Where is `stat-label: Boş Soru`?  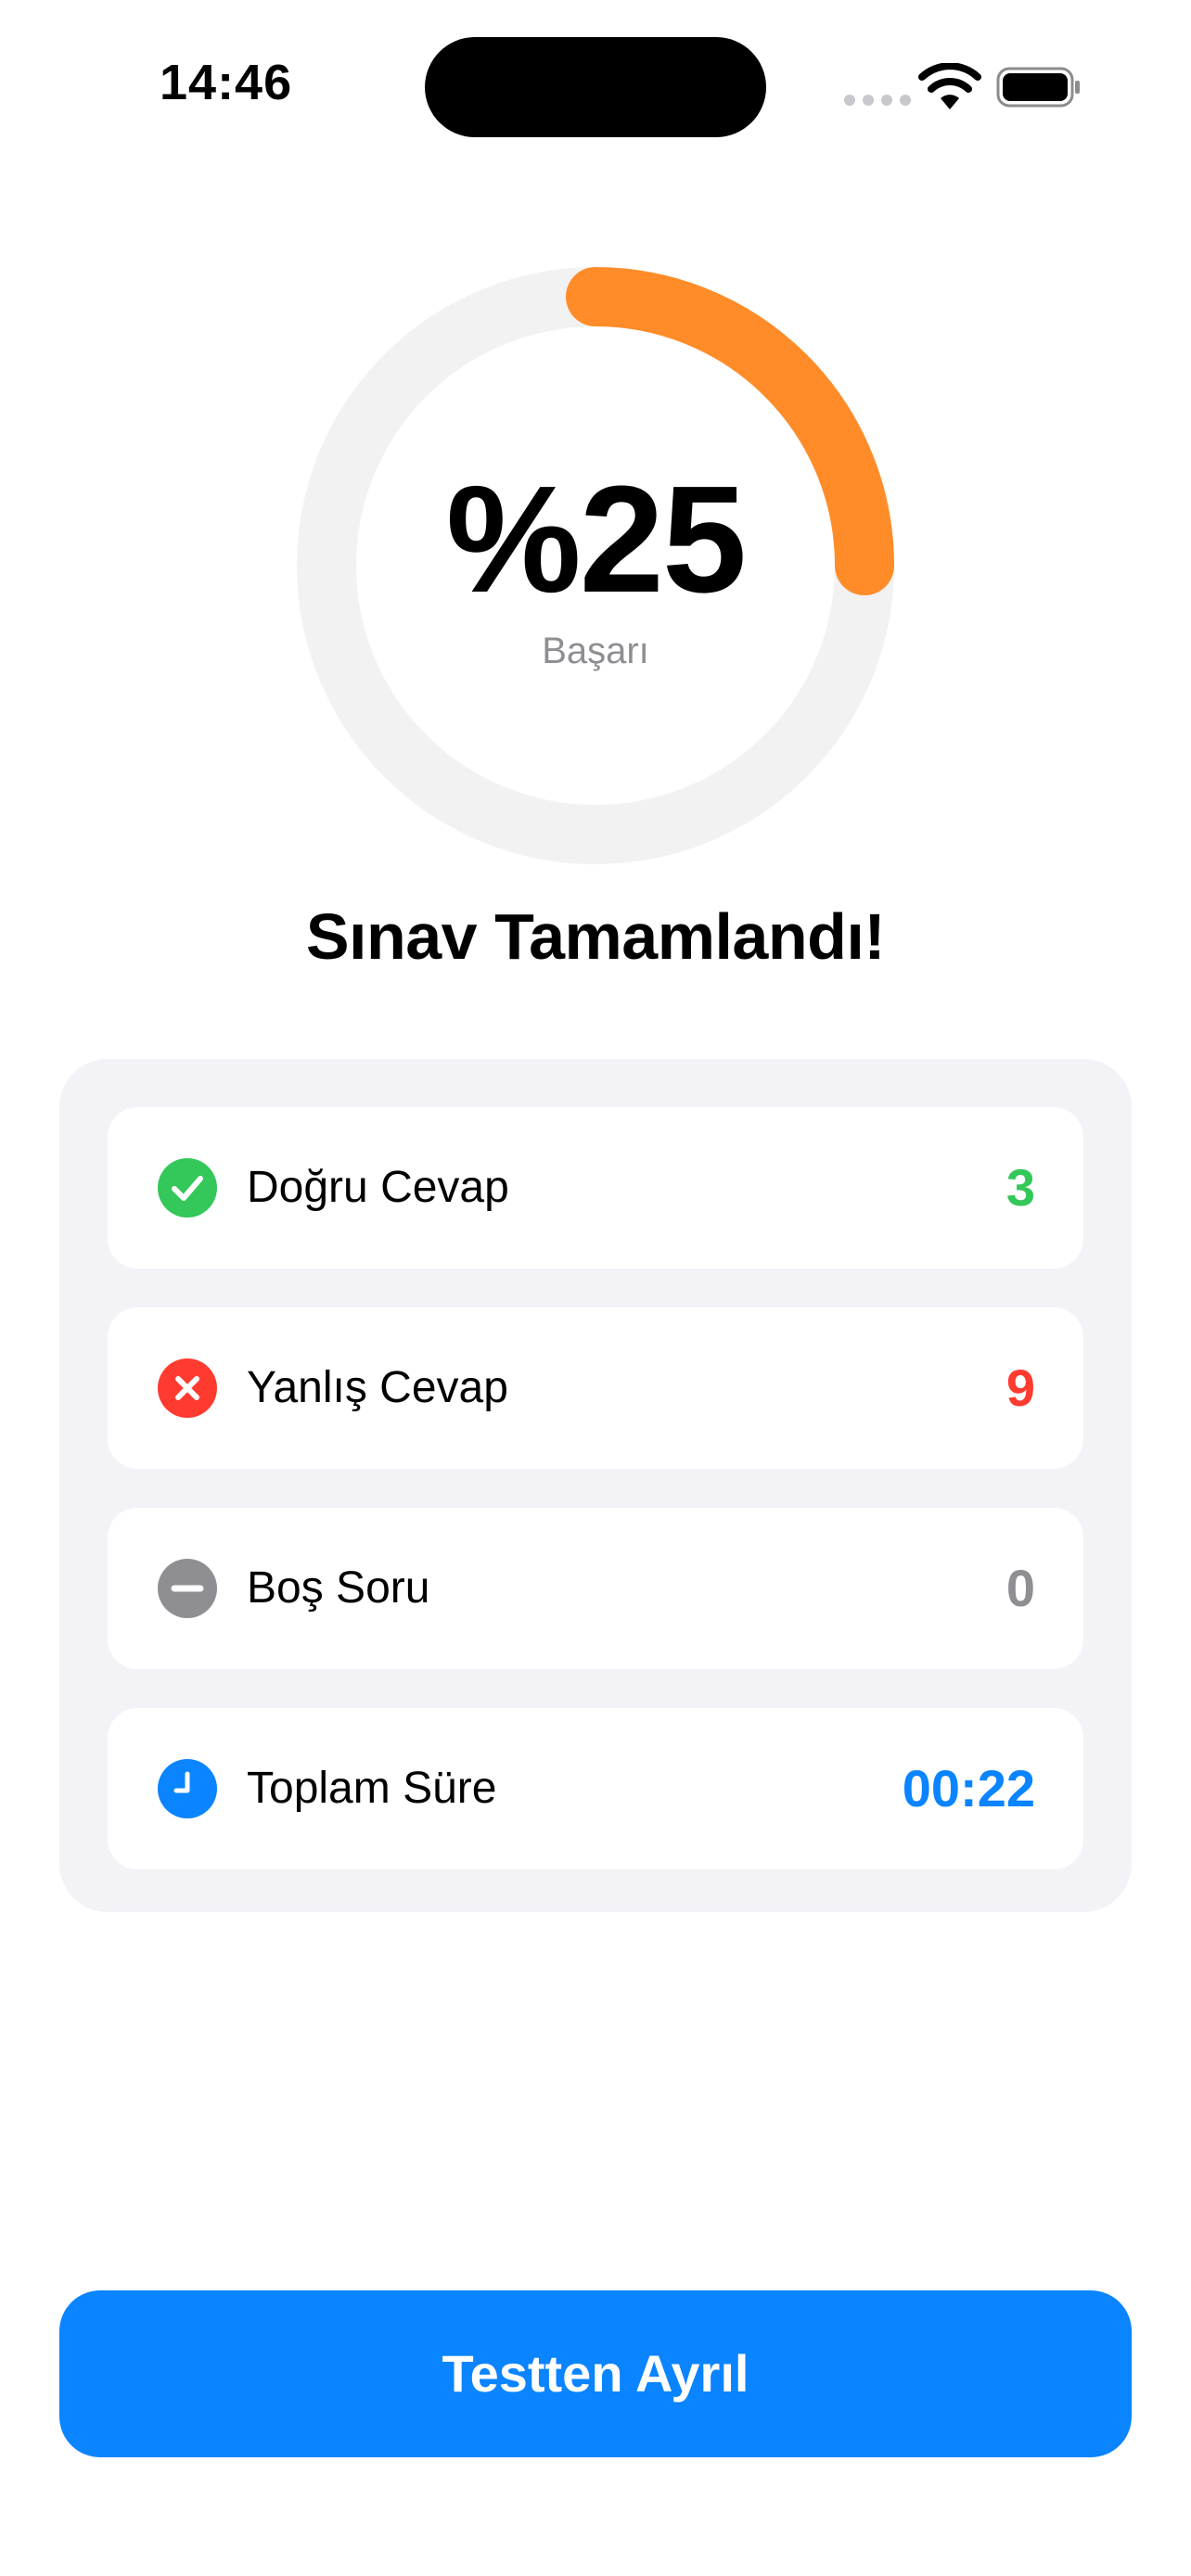
stat-label: Boş Soru is located at coordinates (338, 1588).